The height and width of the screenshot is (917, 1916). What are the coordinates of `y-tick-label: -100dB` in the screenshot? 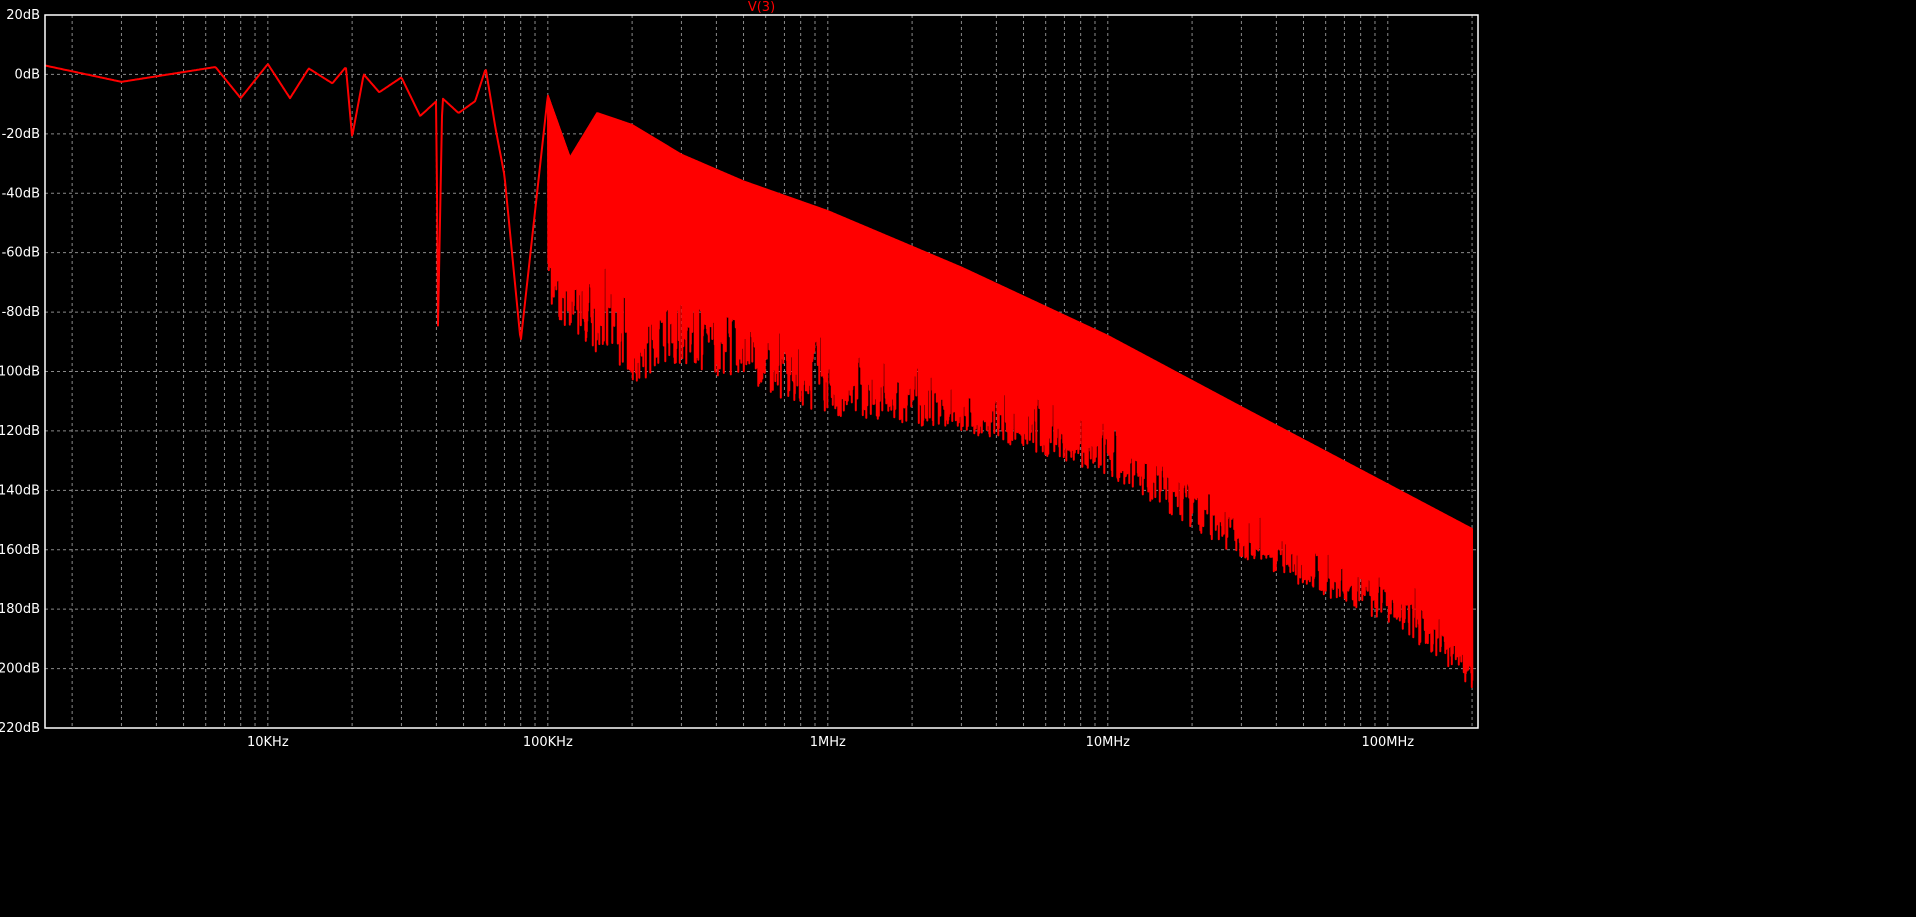 It's located at (20, 372).